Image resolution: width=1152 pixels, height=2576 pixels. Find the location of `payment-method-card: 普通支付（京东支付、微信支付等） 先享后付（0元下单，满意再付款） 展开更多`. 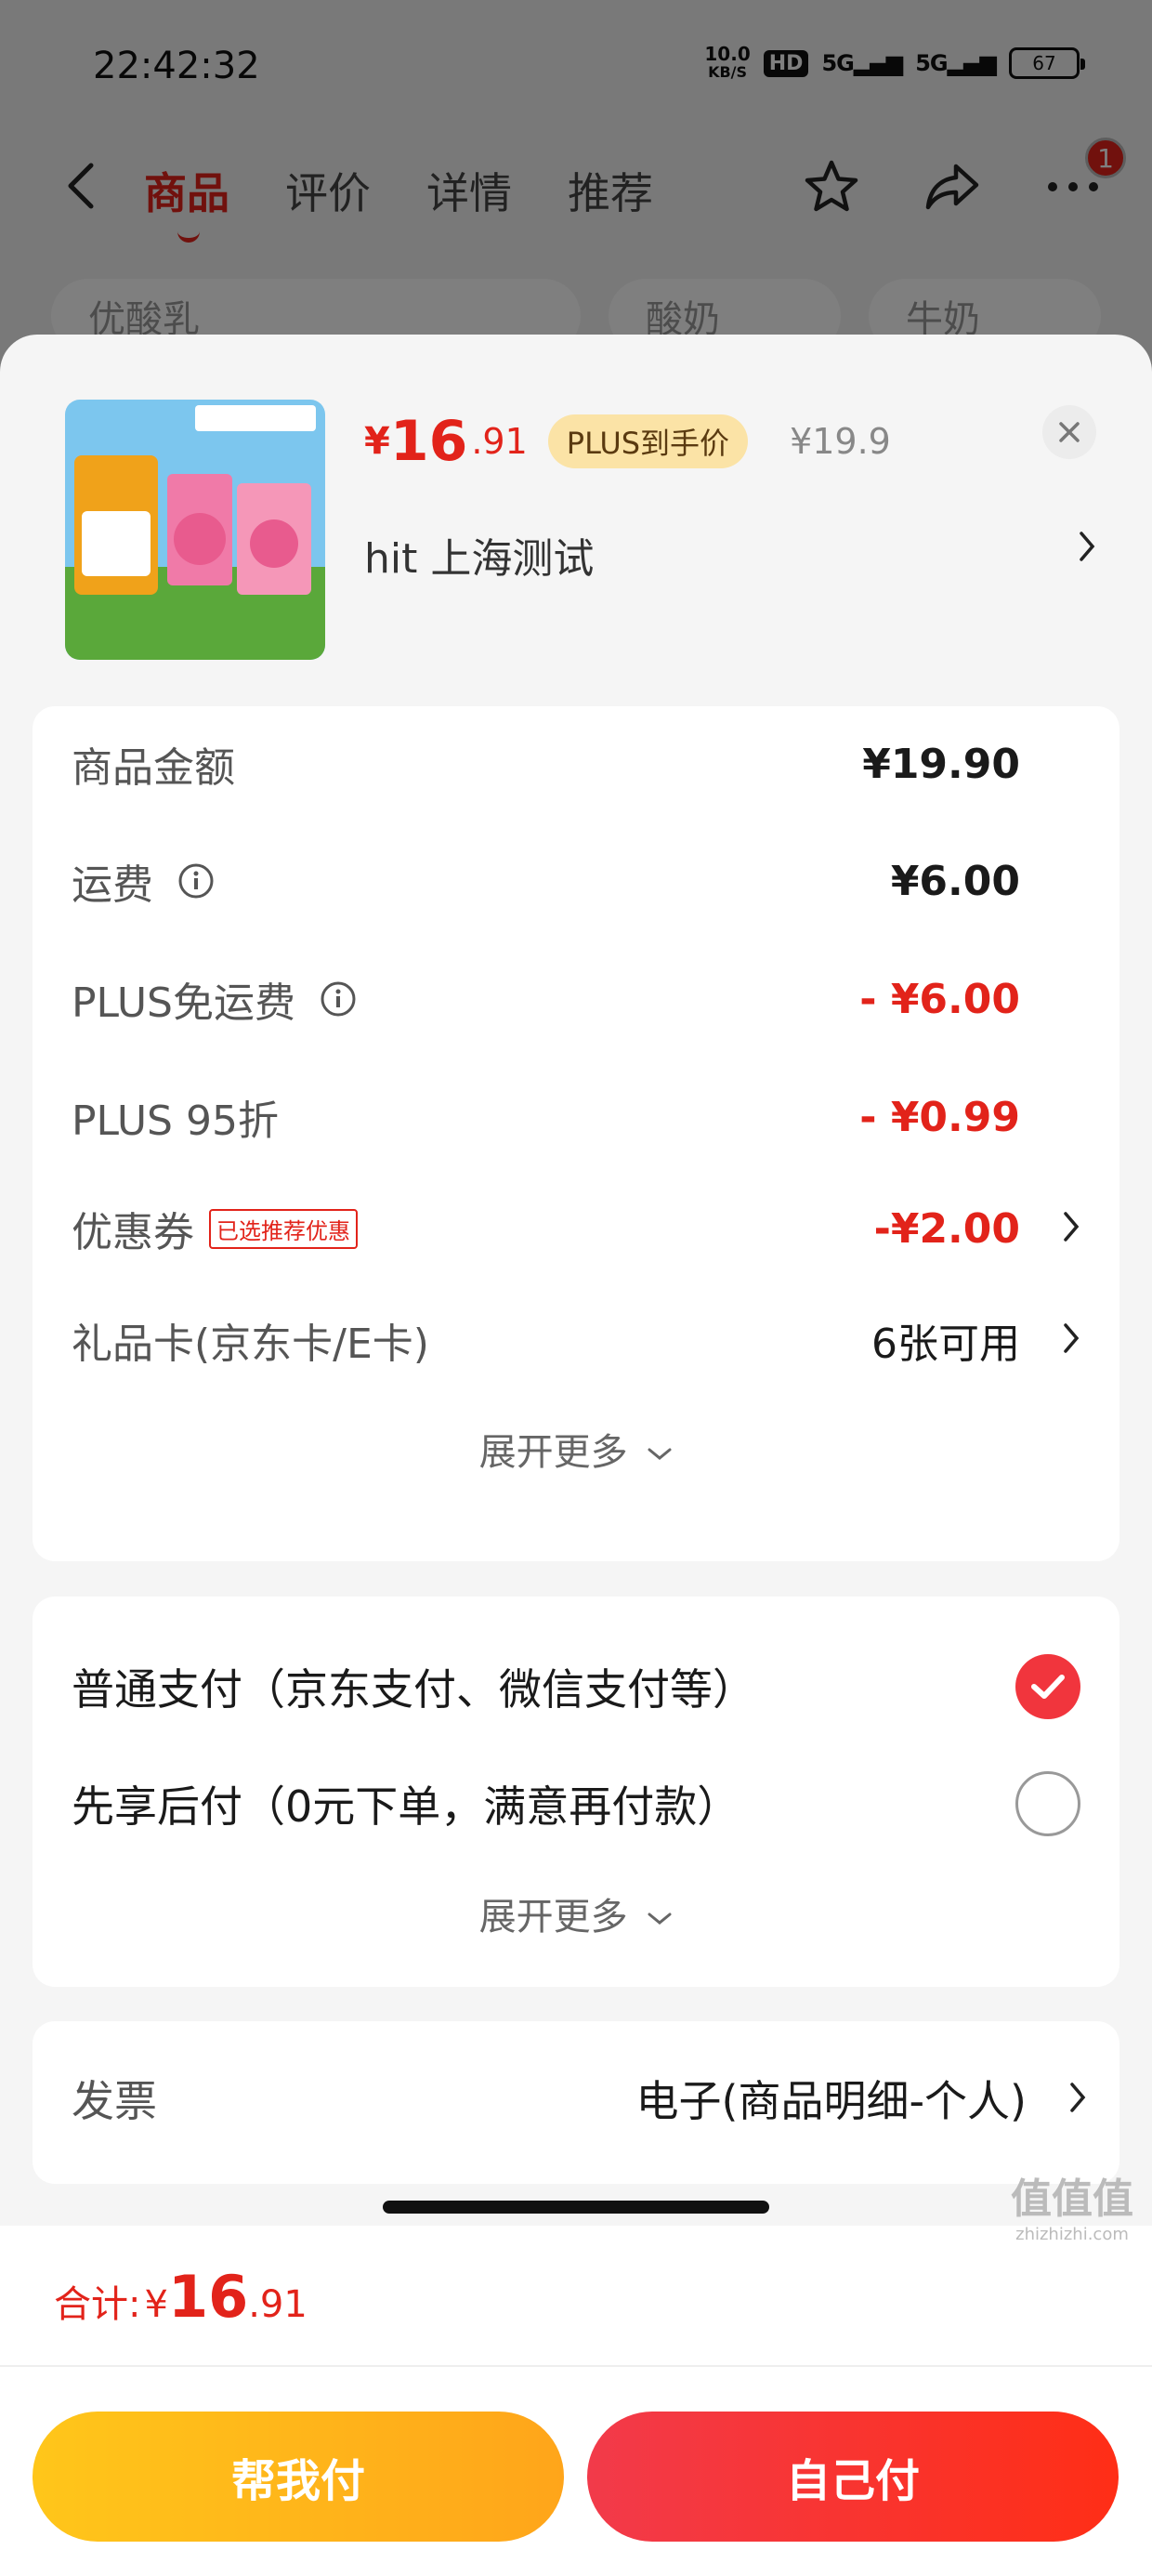

payment-method-card: 普通支付（京东支付、微信支付等） 先享后付（0元下单，满意再付款） 展开更多 is located at coordinates (576, 1792).